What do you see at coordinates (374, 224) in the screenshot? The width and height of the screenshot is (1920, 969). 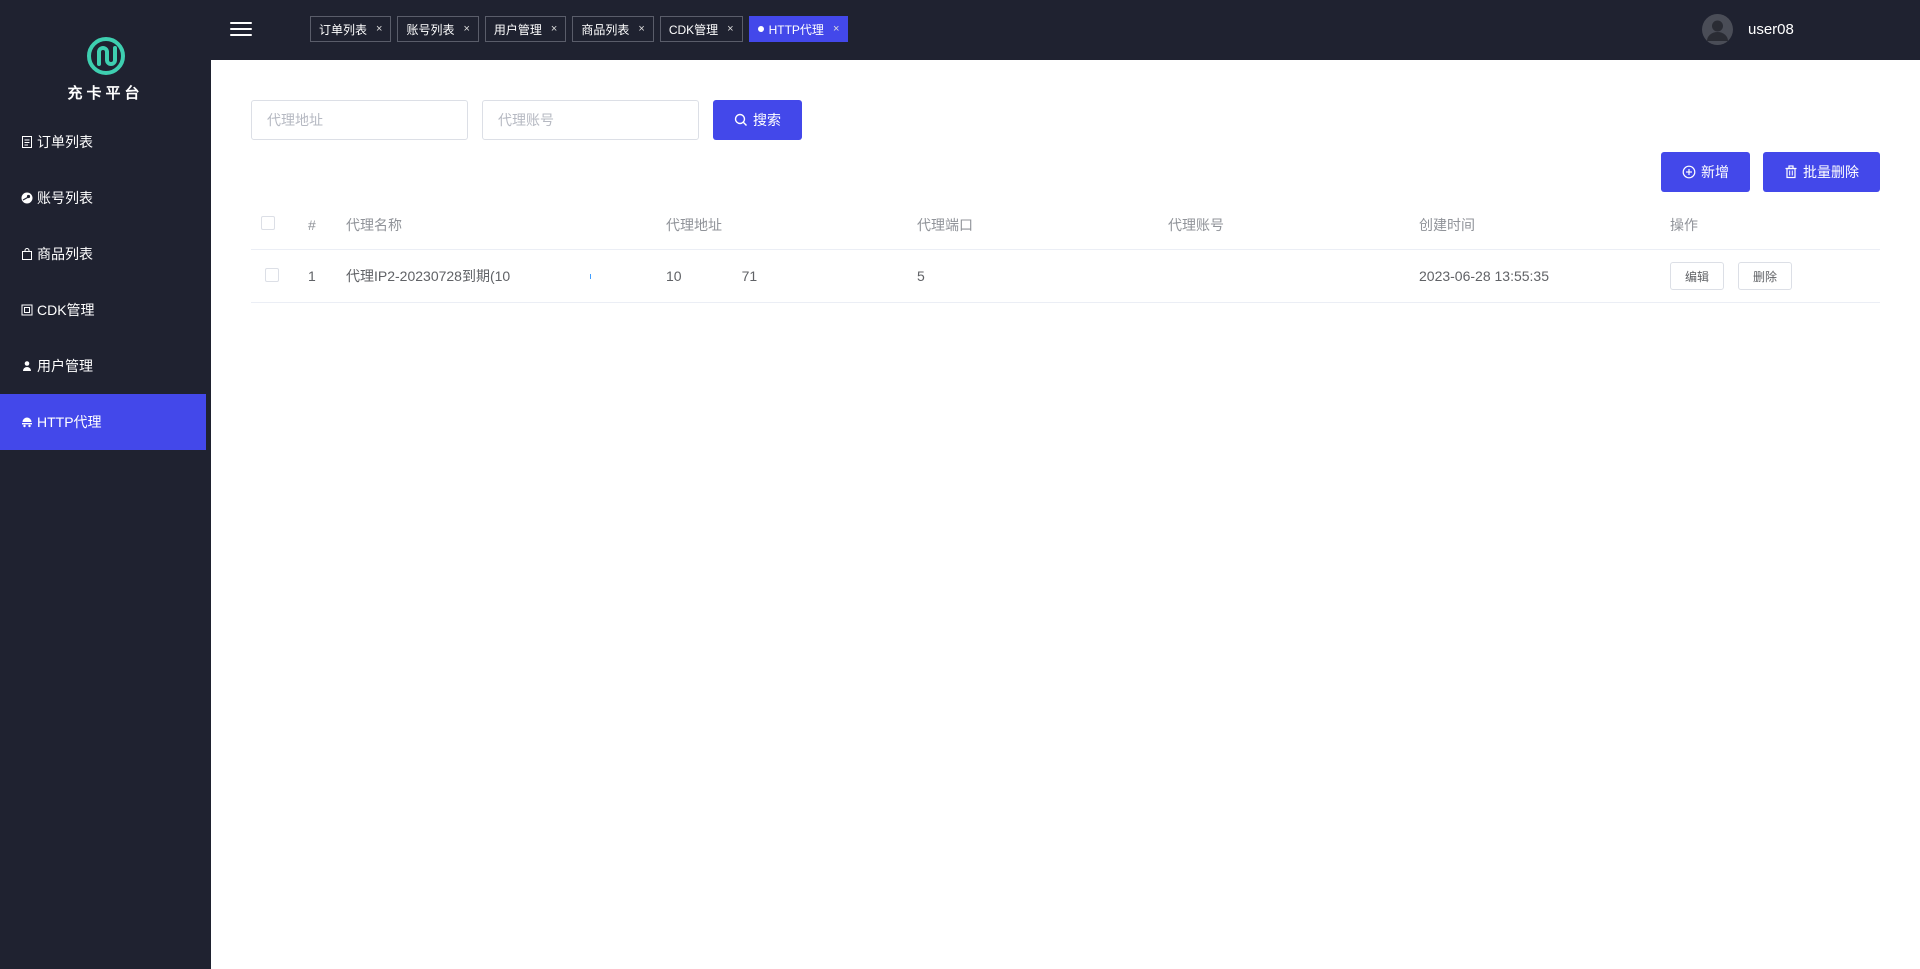 I see `column-header: 代理名称` at bounding box center [374, 224].